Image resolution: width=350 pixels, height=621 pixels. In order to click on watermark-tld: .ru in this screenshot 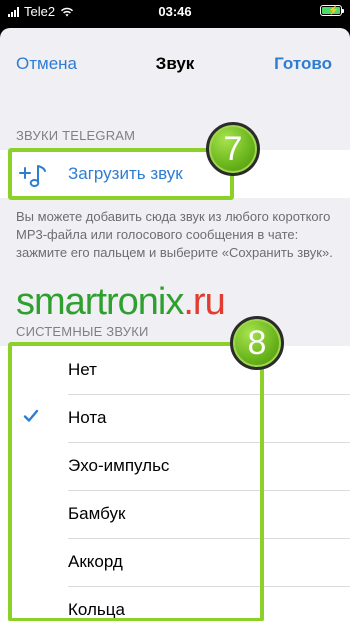, I will do `click(204, 302)`.